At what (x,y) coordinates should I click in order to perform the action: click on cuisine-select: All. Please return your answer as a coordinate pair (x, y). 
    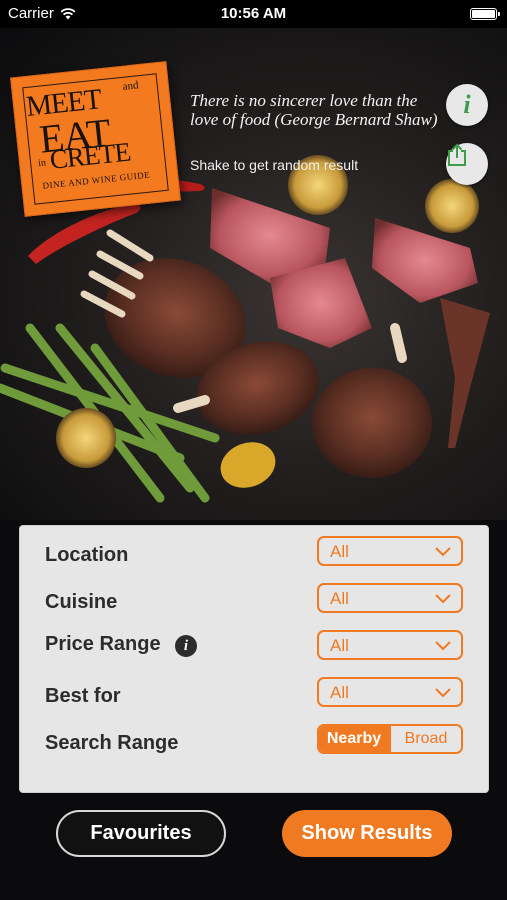
    Looking at the image, I should click on (390, 598).